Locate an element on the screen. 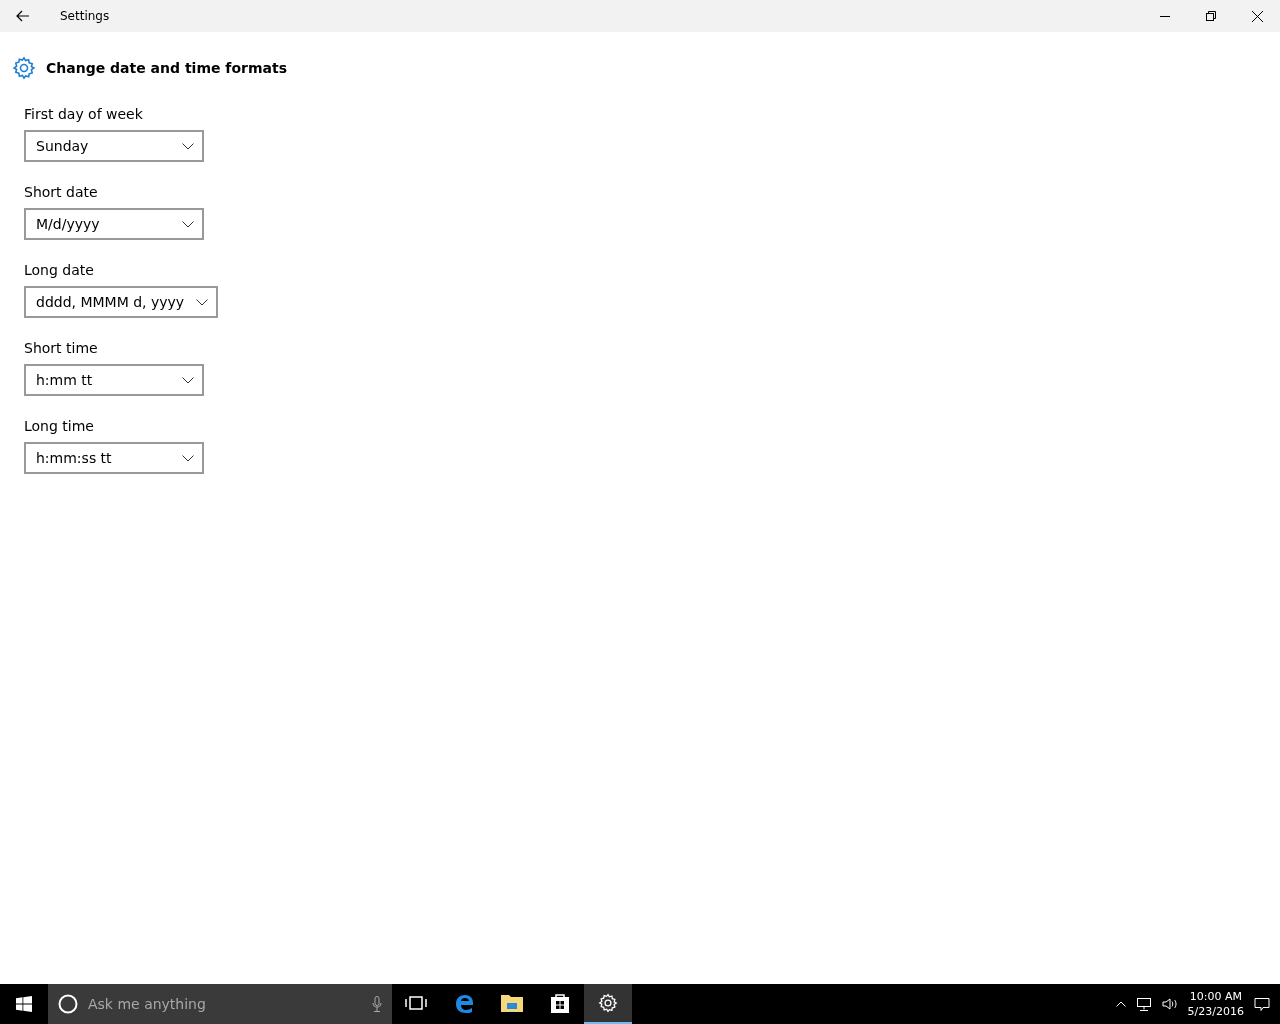 This screenshot has height=1024, width=1280. dropdown: h:mm:ss tt is located at coordinates (114, 458).